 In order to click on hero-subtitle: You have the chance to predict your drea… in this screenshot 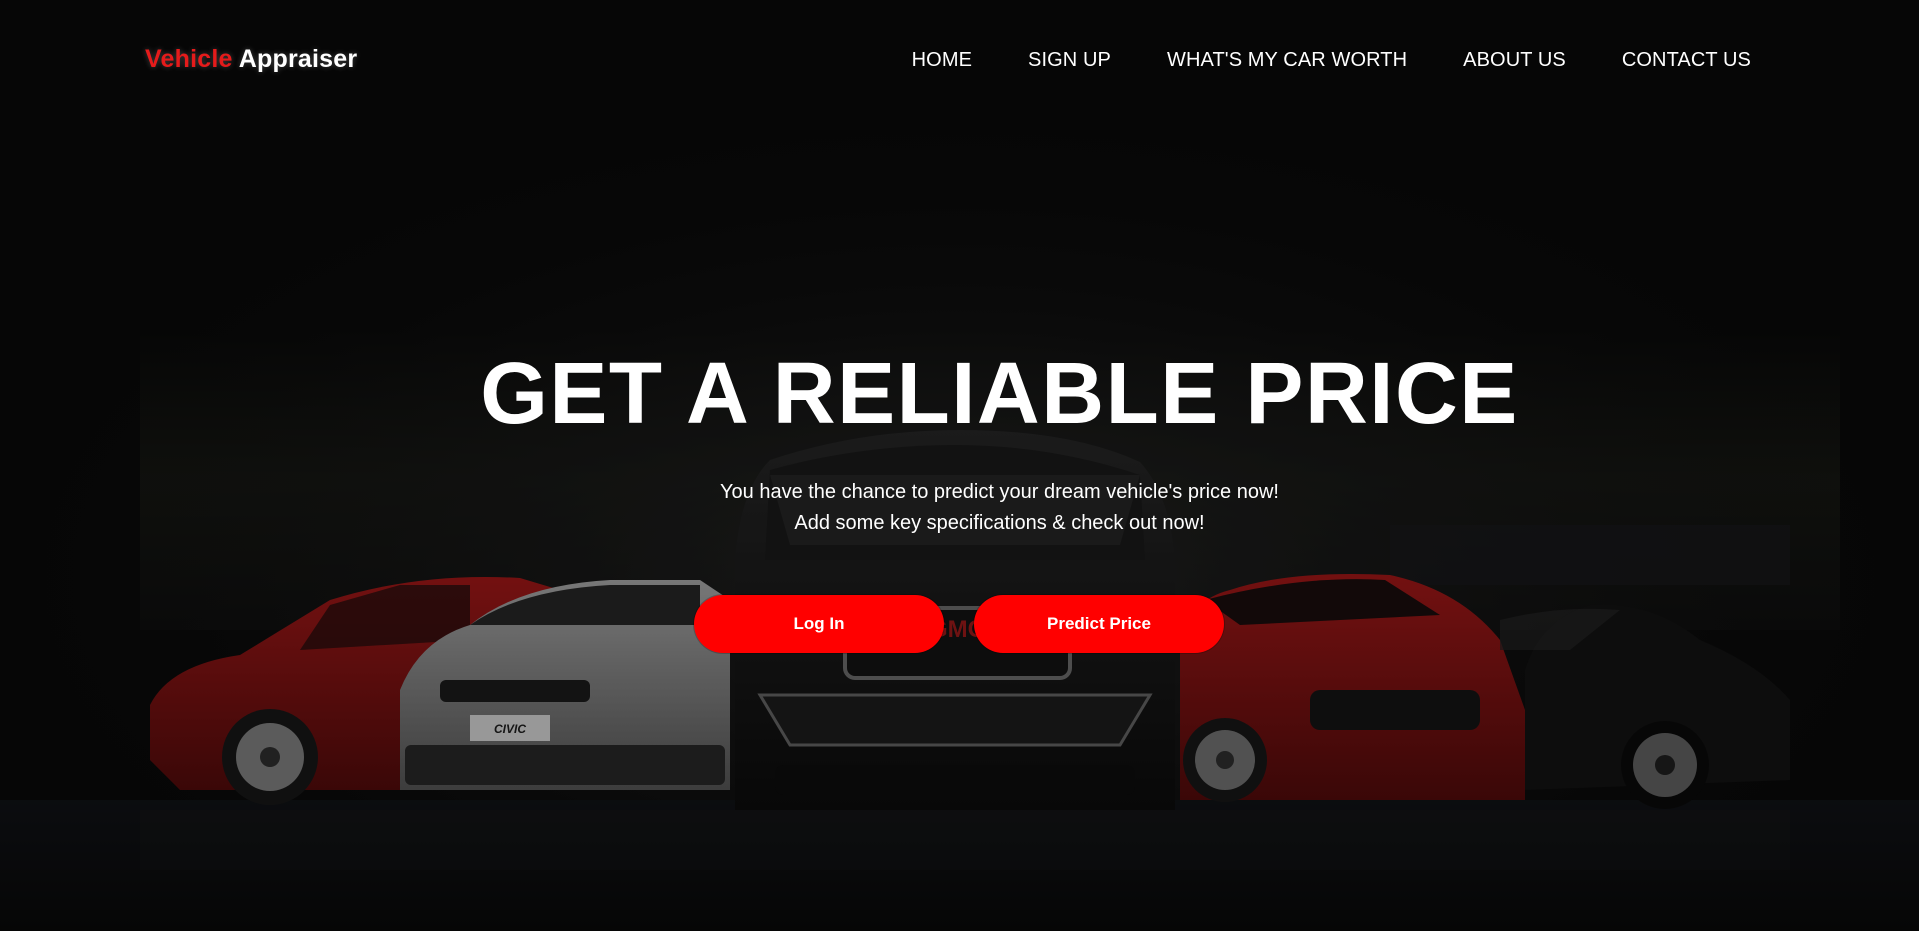, I will do `click(979, 508)`.